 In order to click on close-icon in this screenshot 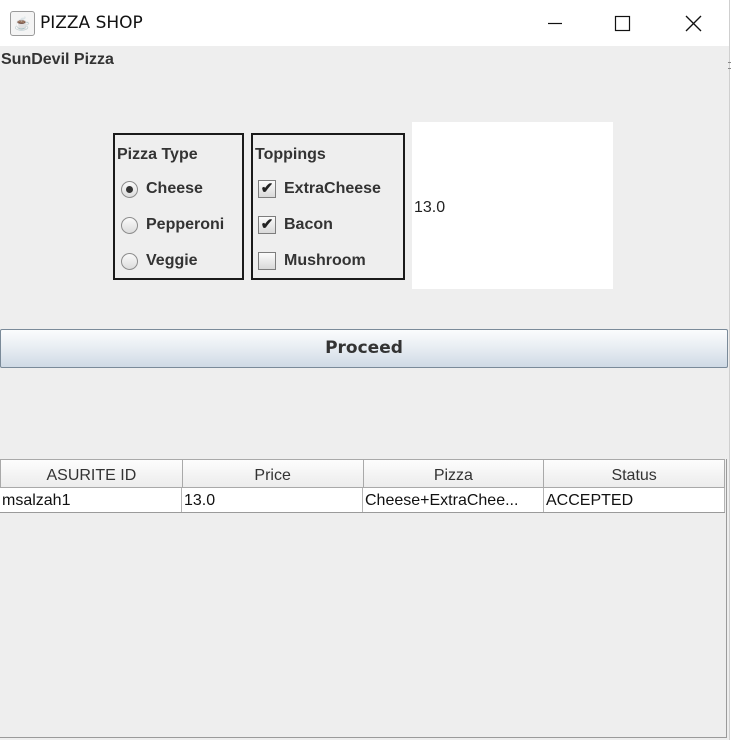, I will do `click(693, 23)`.